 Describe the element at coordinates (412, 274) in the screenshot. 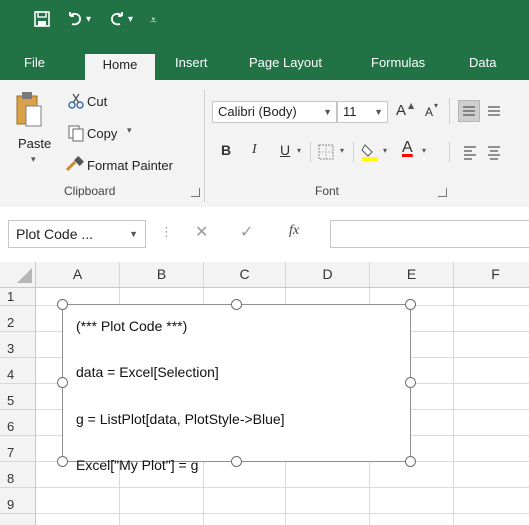

I see `column-header: E` at that location.